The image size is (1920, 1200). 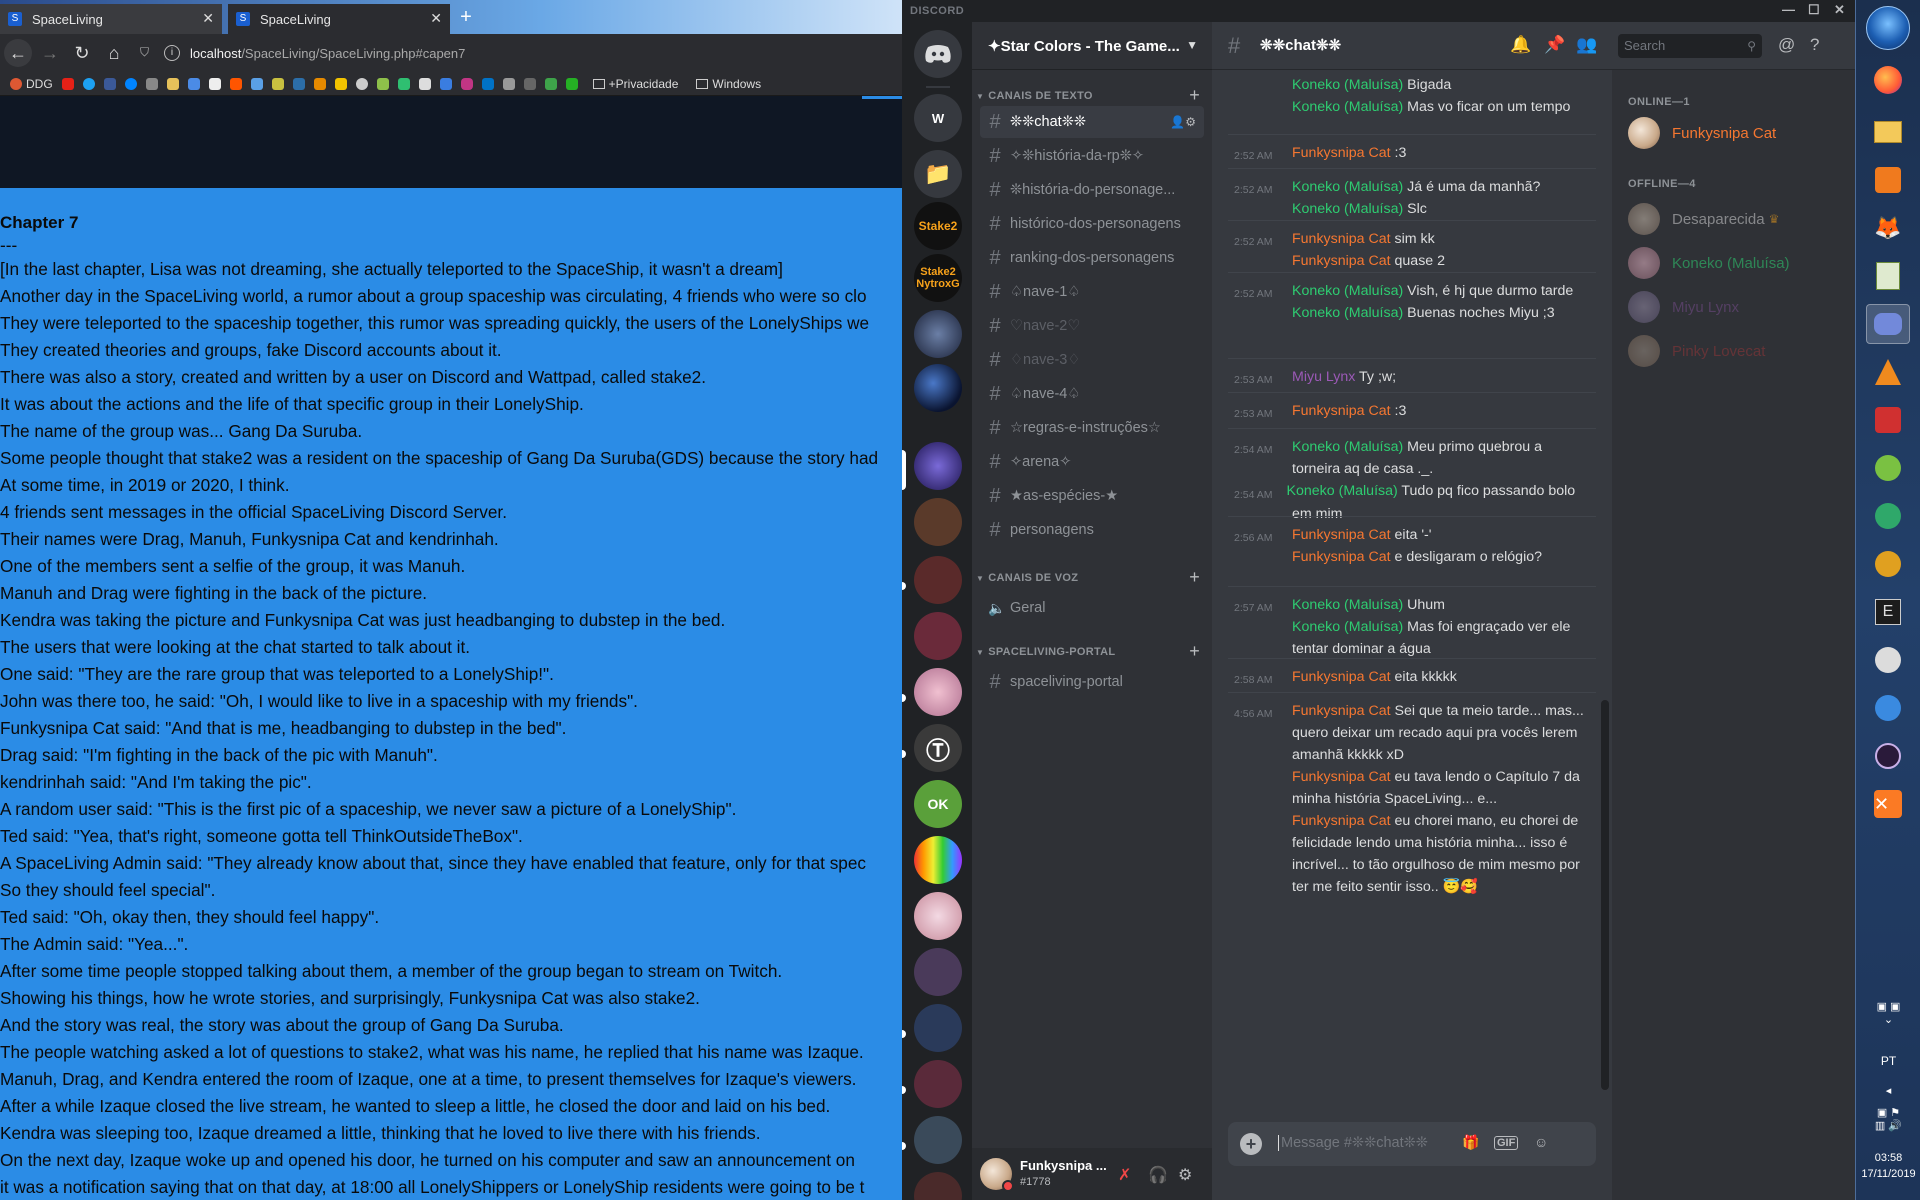 What do you see at coordinates (1730, 263) in the screenshot?
I see `member-item: Koneko (Maluísa)` at bounding box center [1730, 263].